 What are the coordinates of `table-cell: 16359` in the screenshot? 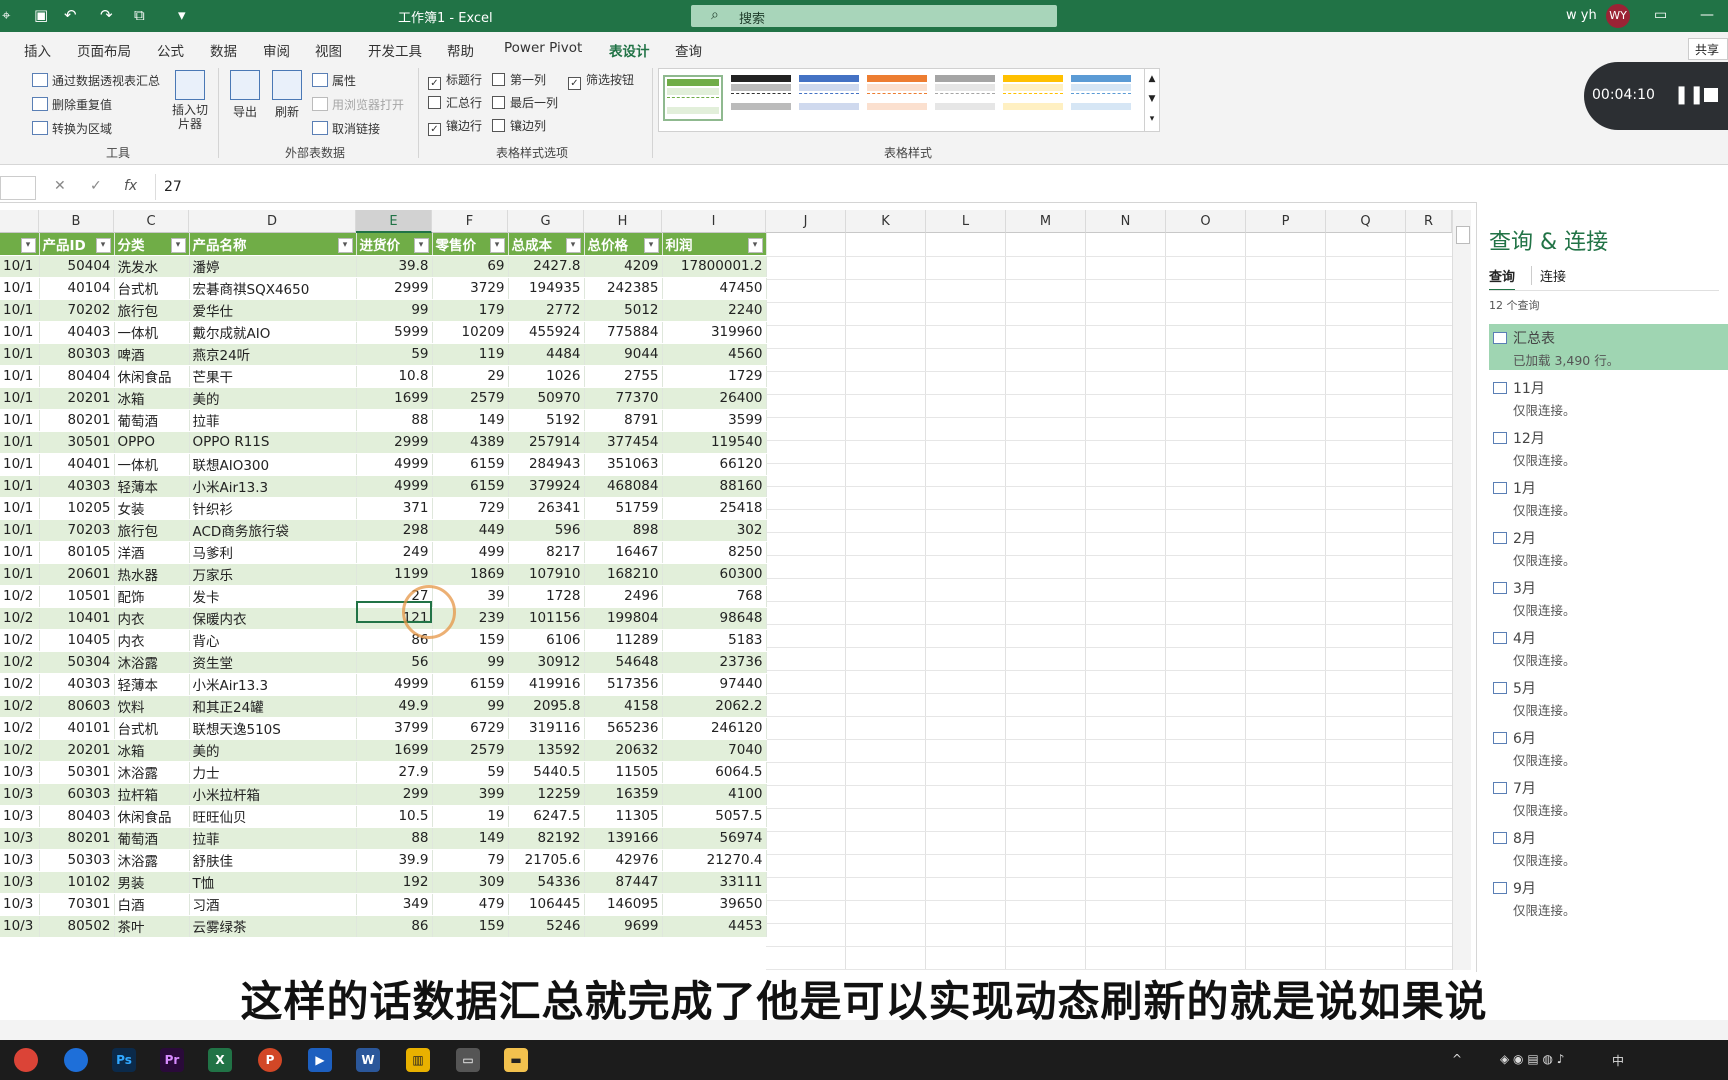 It's located at (623, 794).